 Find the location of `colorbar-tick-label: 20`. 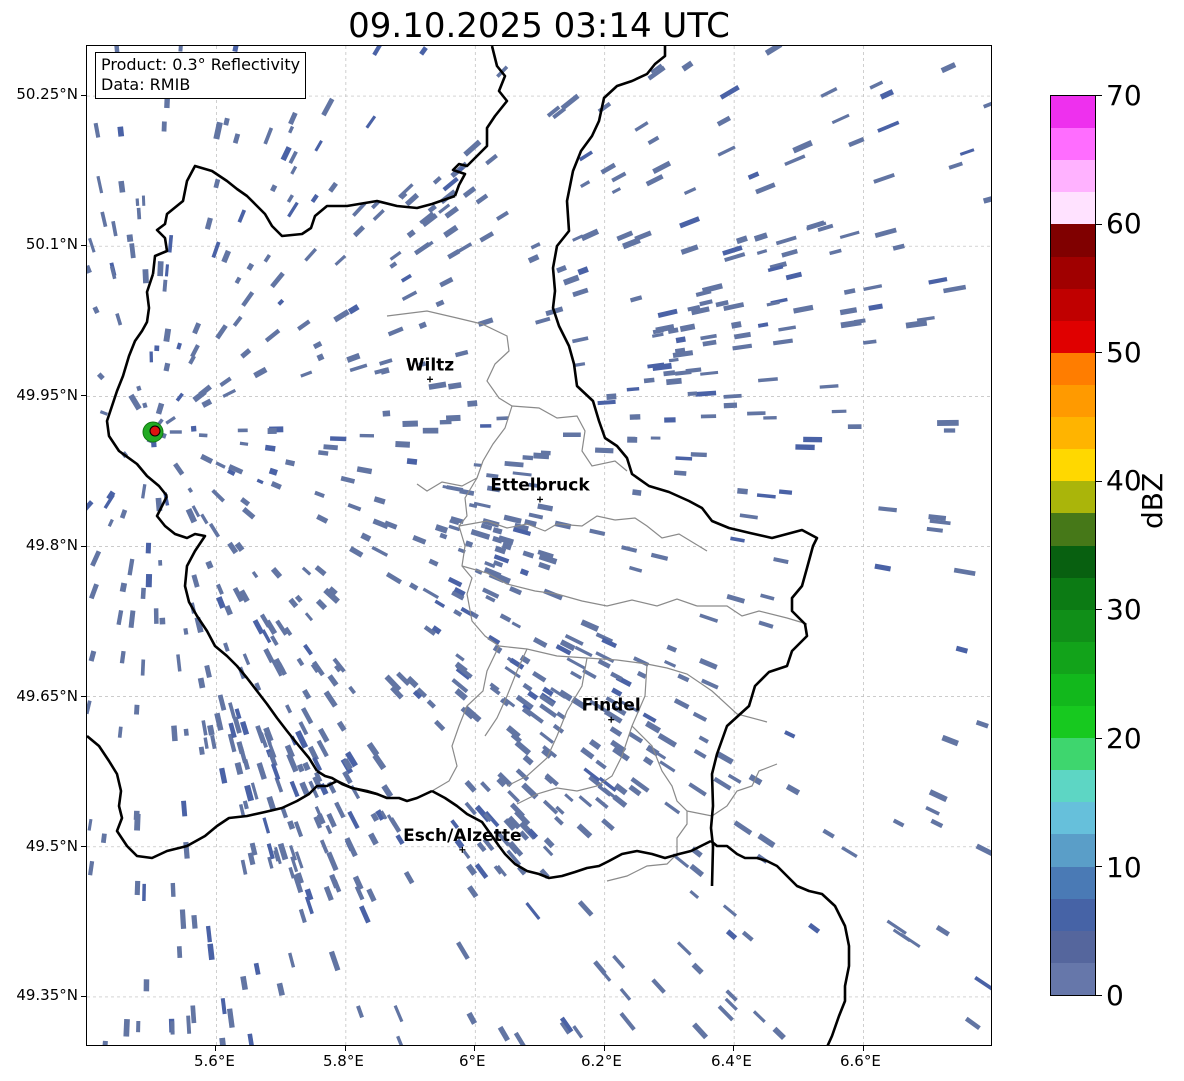

colorbar-tick-label: 20 is located at coordinates (1124, 738).